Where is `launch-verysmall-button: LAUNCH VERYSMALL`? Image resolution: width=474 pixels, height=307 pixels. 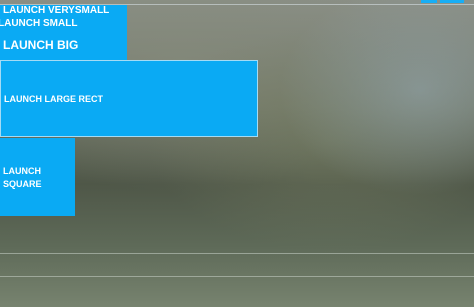
launch-verysmall-button: LAUNCH VERYSMALL is located at coordinates (63, 11).